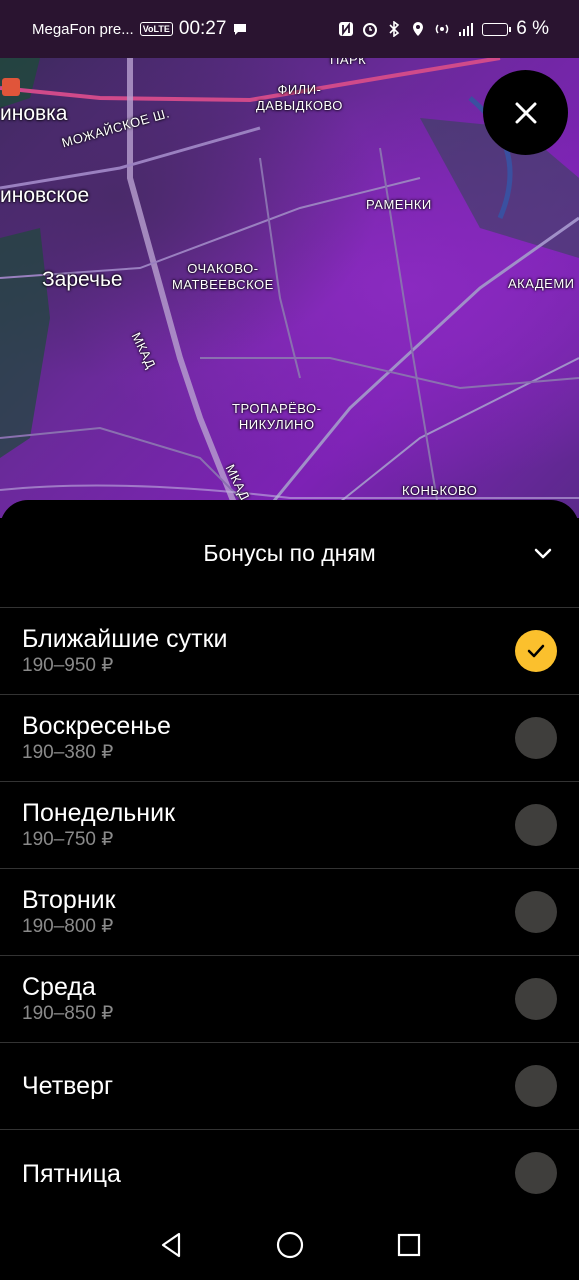  Describe the element at coordinates (442, 29) in the screenshot. I see `hotspot-icon` at that location.